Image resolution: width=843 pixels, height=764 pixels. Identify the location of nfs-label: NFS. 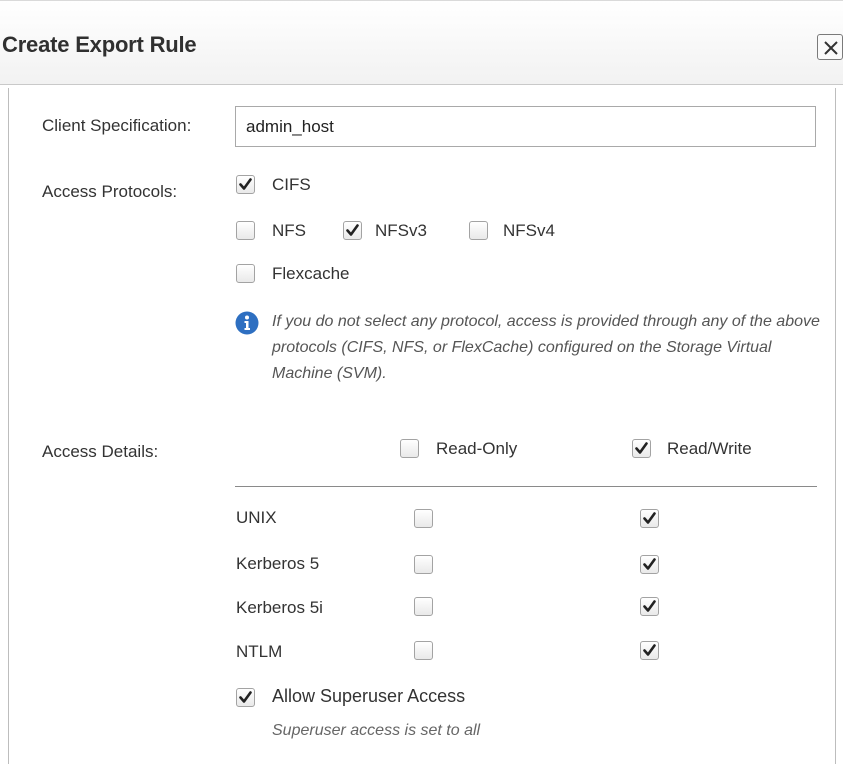
(289, 230).